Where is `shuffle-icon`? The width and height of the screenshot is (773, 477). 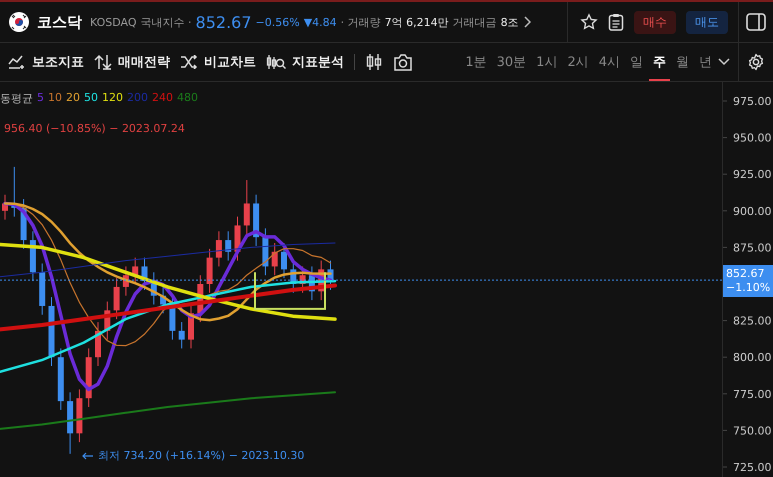
shuffle-icon is located at coordinates (189, 62).